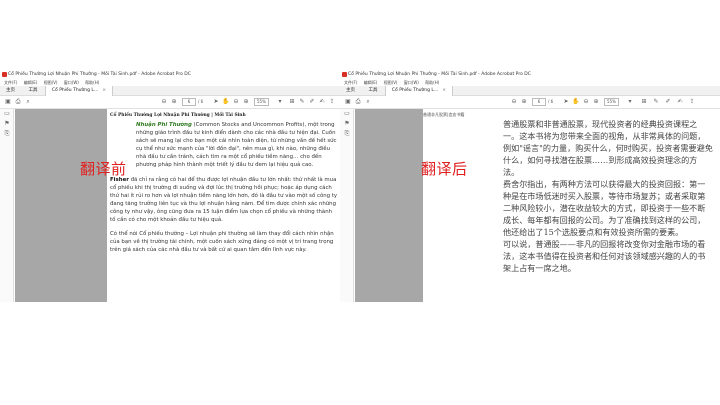  What do you see at coordinates (103, 169) in the screenshot?
I see `label-before-translation: 翻译前` at bounding box center [103, 169].